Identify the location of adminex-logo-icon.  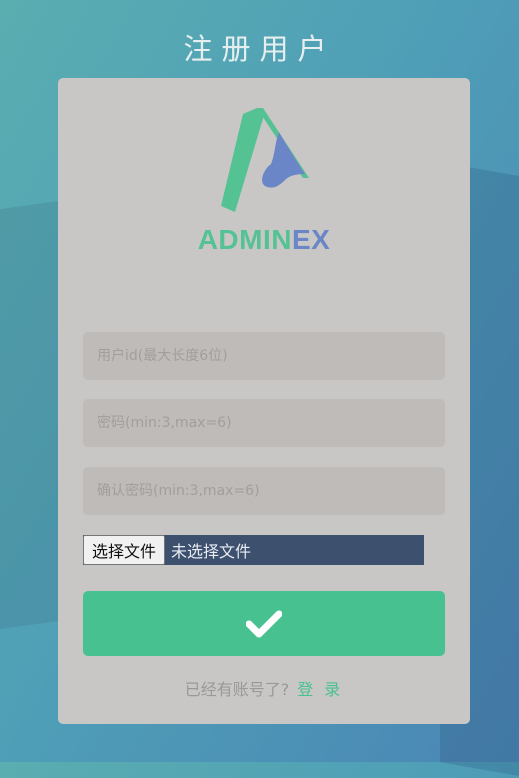
(265, 160).